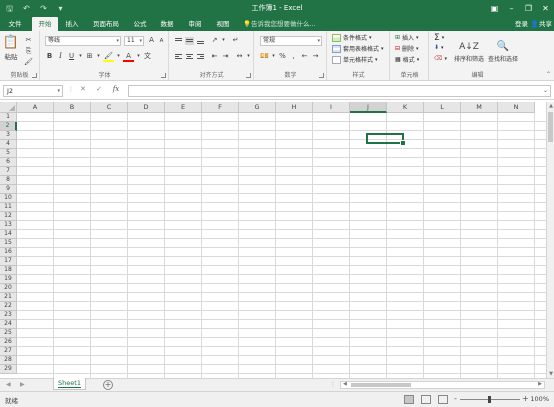 The width and height of the screenshot is (554, 407). What do you see at coordinates (511, 8) in the screenshot?
I see `minimize-icon: –` at bounding box center [511, 8].